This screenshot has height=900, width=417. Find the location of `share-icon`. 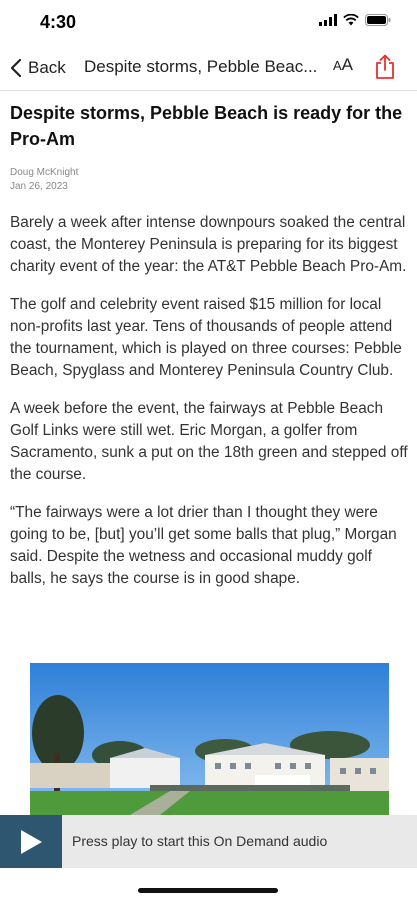

share-icon is located at coordinates (385, 66).